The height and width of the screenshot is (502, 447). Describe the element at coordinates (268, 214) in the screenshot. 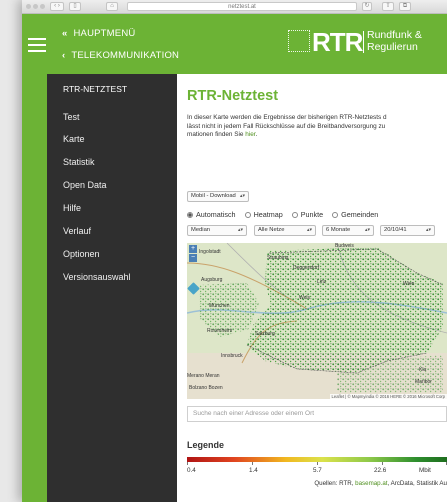

I see `radio-heatmap-label: Heatmap` at that location.